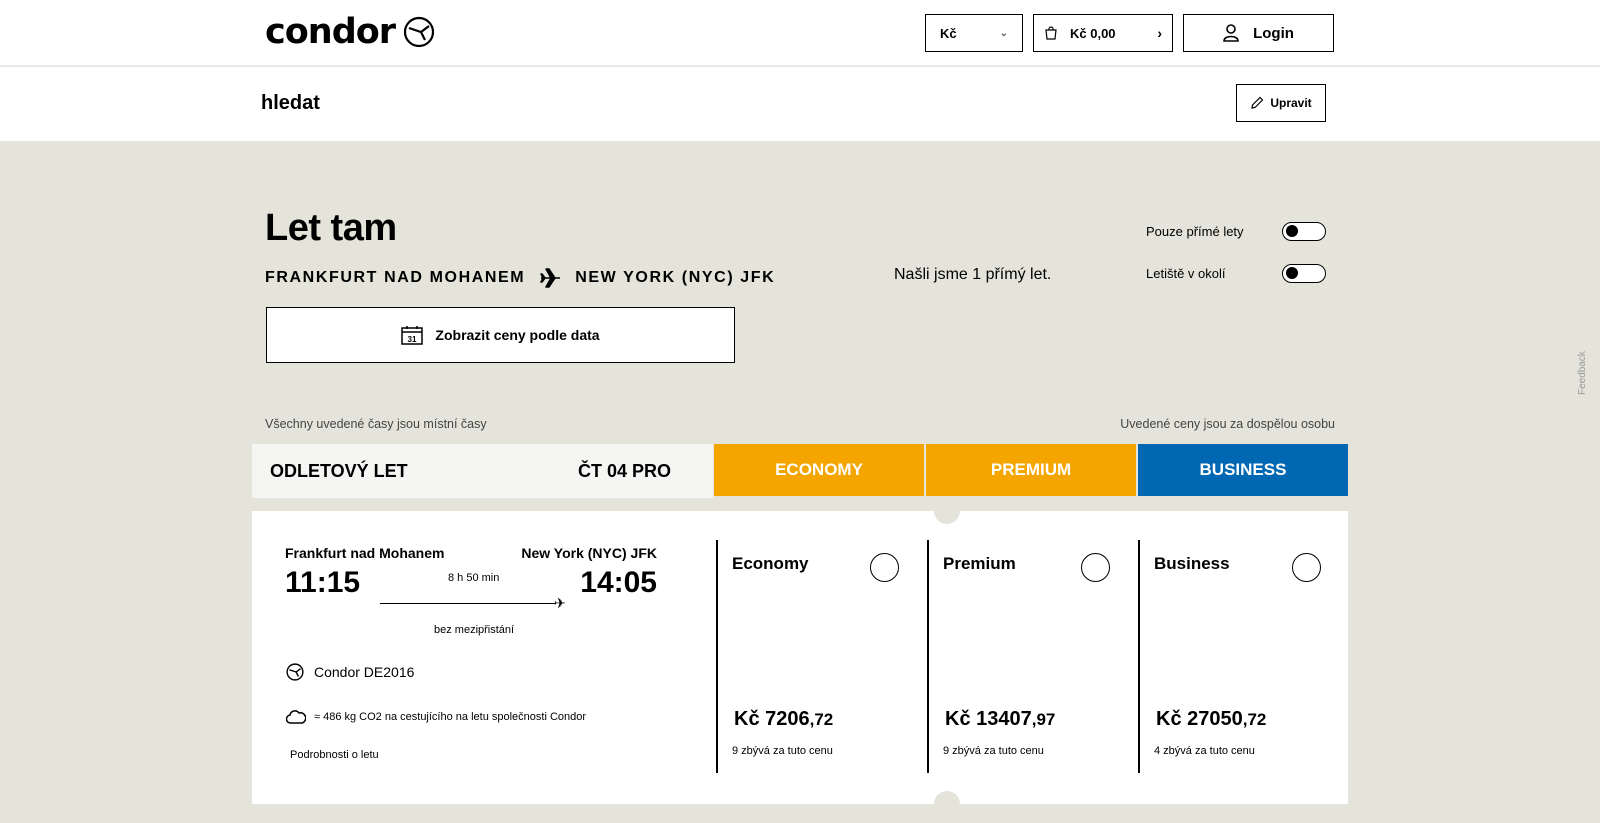 This screenshot has height=823, width=1600. I want to click on flight-duration: 8 h 50 min, so click(474, 578).